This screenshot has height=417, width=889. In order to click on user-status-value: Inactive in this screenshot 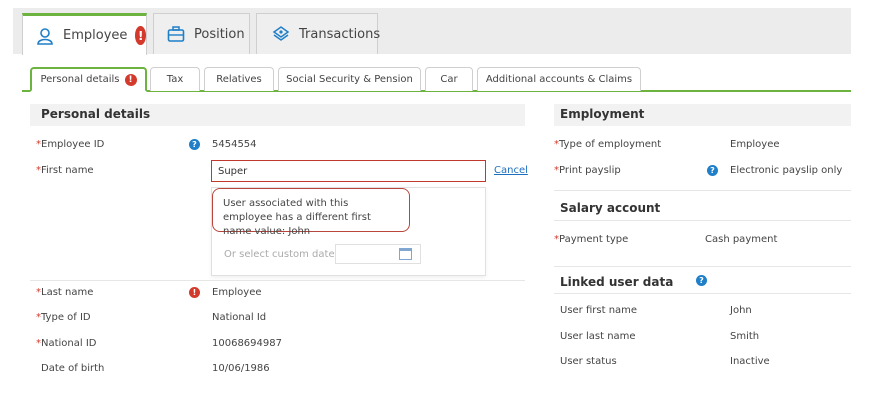, I will do `click(750, 361)`.